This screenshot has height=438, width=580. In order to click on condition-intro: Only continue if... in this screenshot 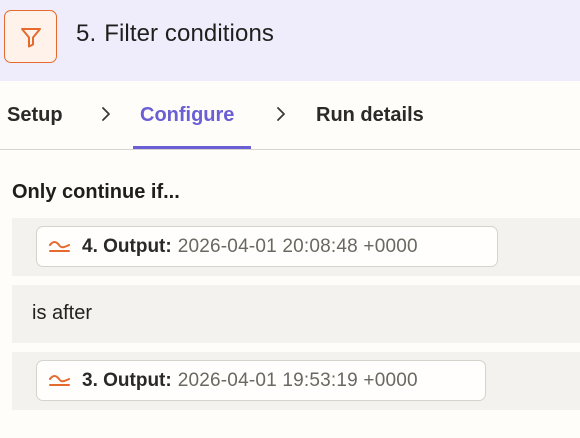, I will do `click(96, 192)`.